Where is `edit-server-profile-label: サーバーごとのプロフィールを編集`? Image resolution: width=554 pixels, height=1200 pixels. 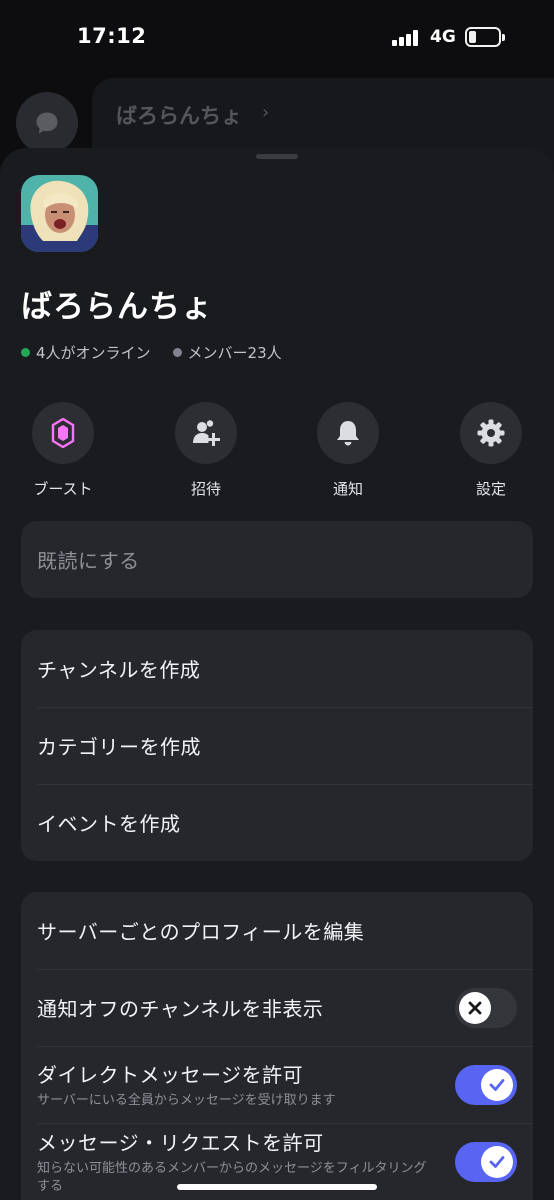
edit-server-profile-label: サーバーごとのプロフィールを編集 is located at coordinates (201, 932).